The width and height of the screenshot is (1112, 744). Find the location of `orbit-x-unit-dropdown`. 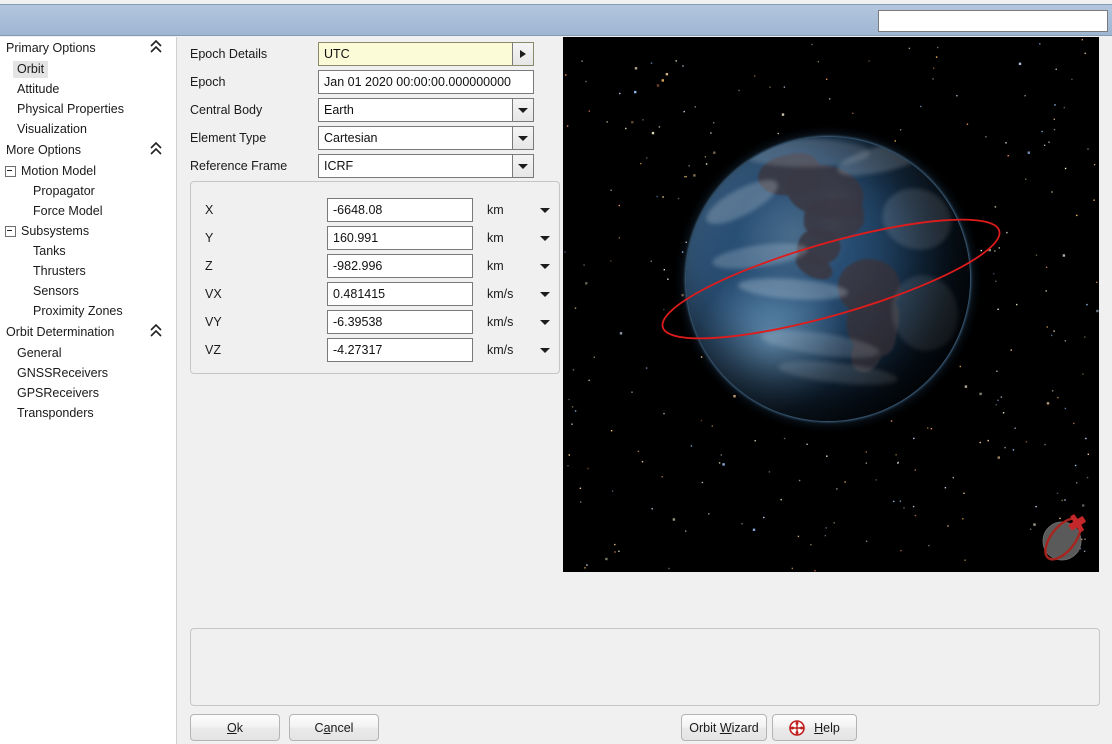

orbit-x-unit-dropdown is located at coordinates (545, 210).